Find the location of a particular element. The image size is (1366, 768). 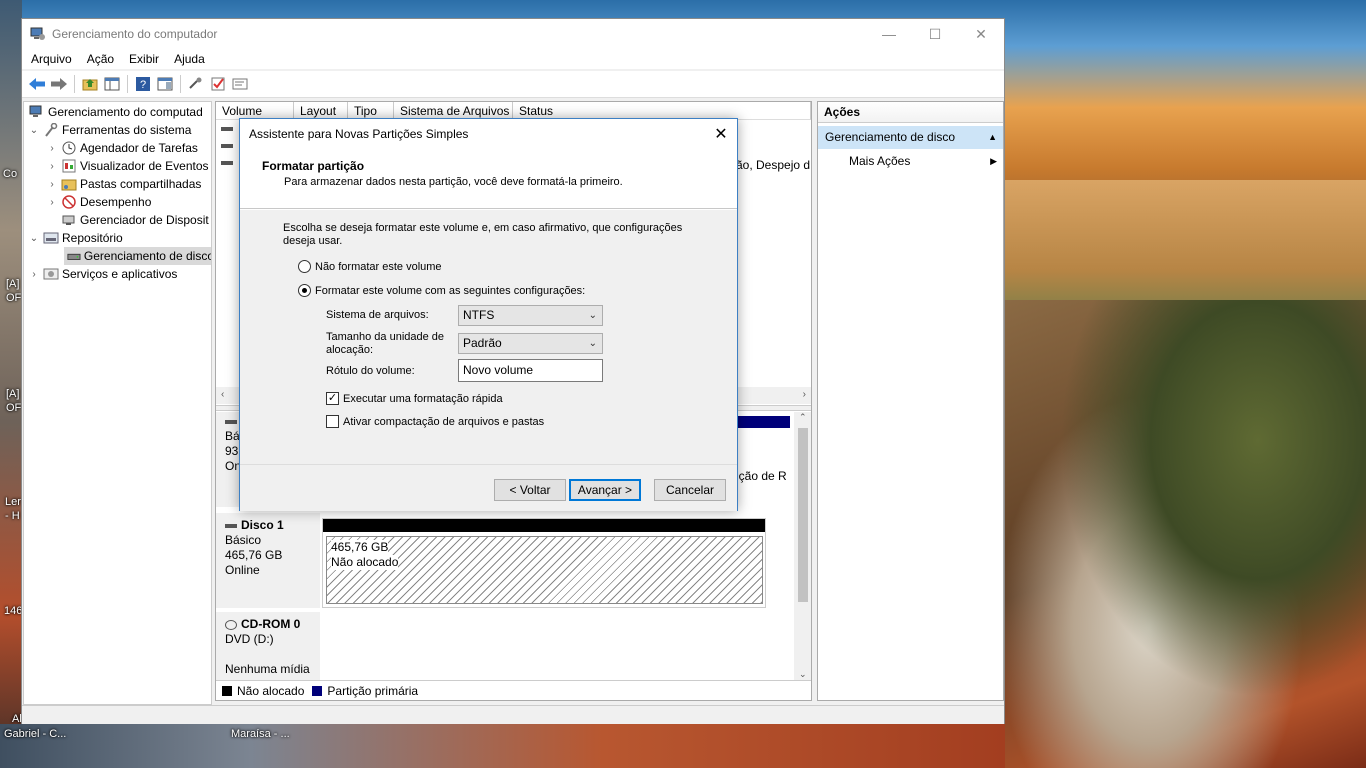

radio-no-format: Não formatar este volume is located at coordinates (370, 266).